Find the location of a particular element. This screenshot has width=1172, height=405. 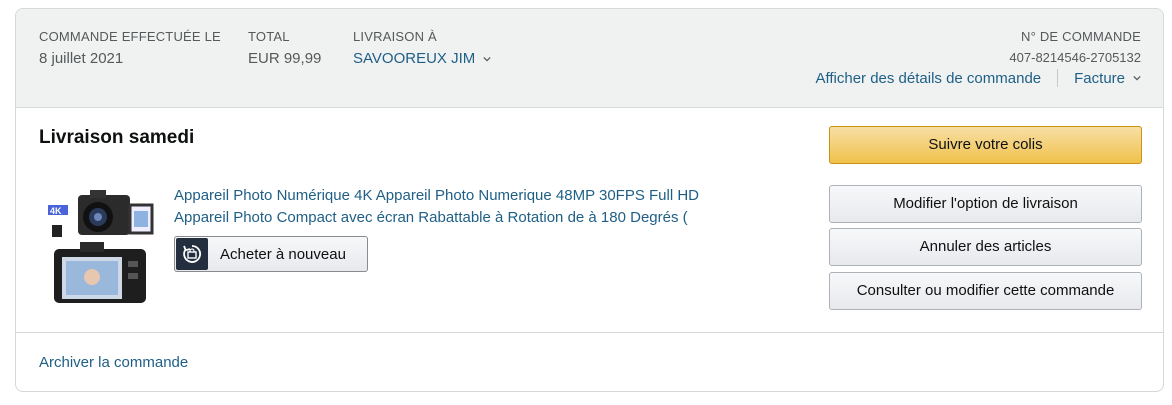

order-footer: Archiver la commande is located at coordinates (589, 361).